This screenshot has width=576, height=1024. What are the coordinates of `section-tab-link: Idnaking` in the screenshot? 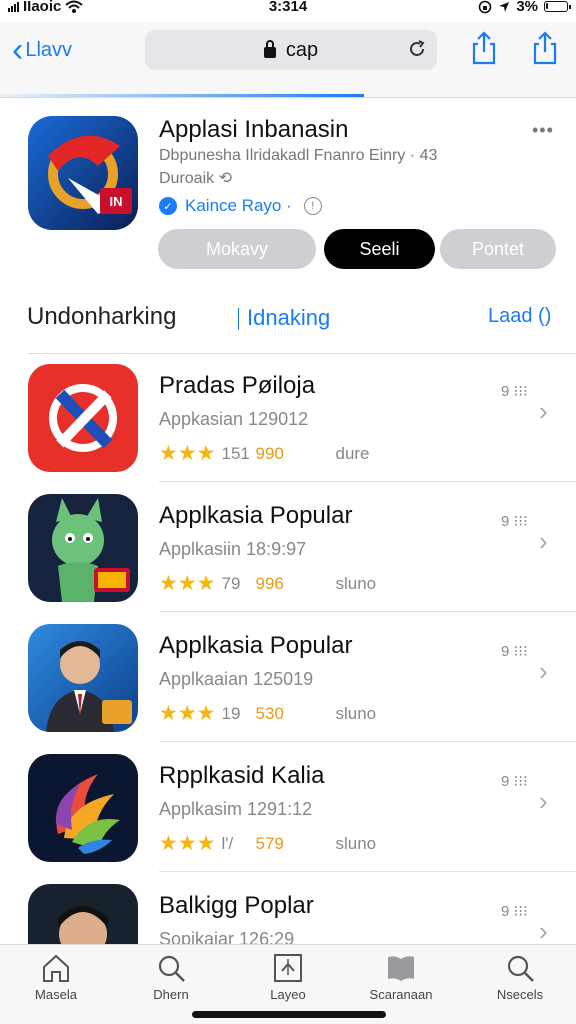 It's located at (288, 318).